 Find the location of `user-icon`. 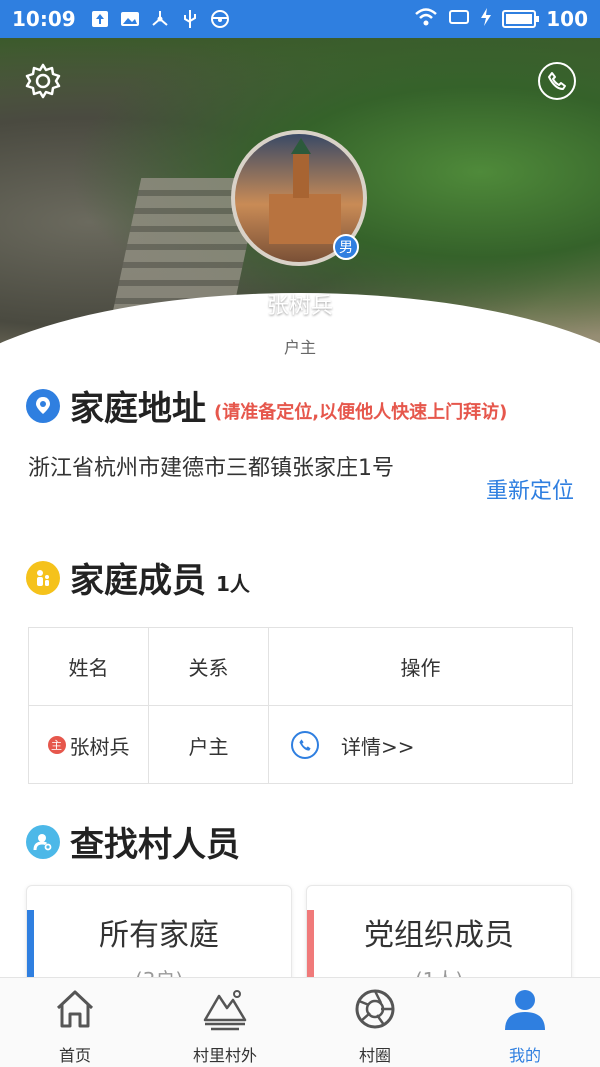

user-icon is located at coordinates (525, 1009).